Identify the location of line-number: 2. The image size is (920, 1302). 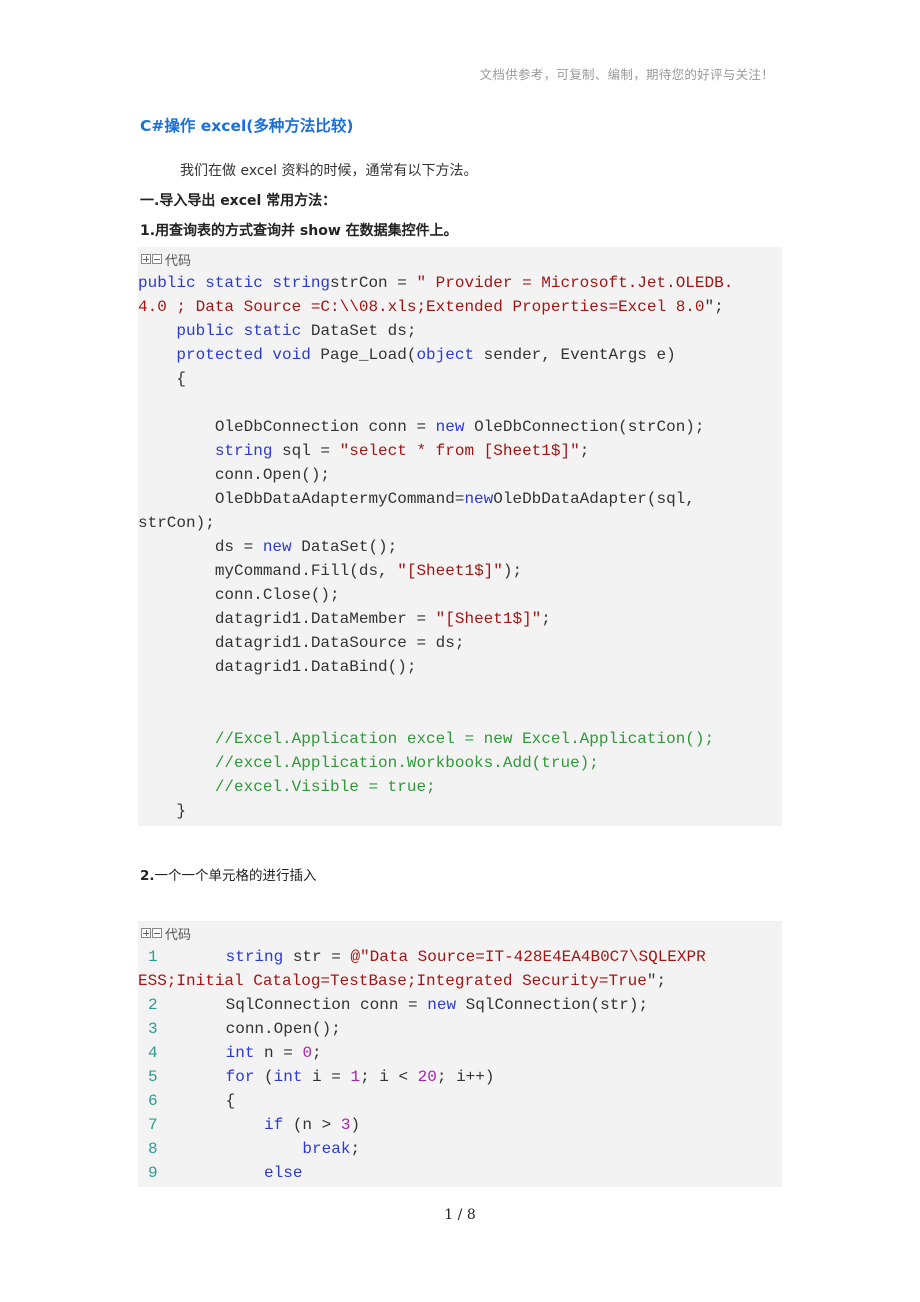
(153, 1005).